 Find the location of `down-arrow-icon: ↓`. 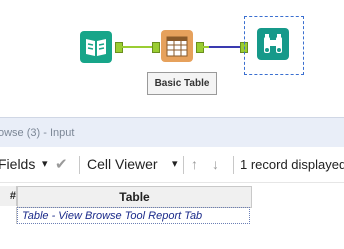

down-arrow-icon: ↓ is located at coordinates (215, 164).